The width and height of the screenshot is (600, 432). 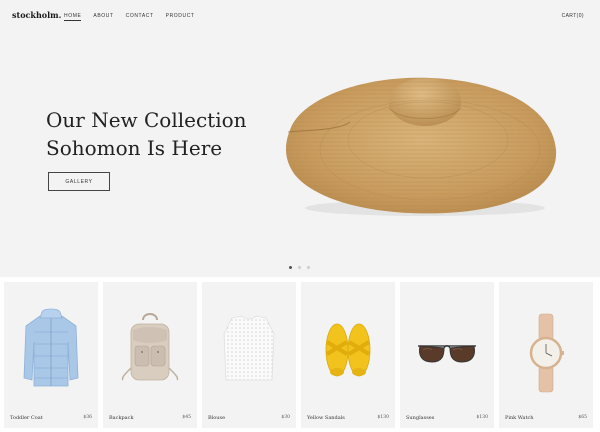 What do you see at coordinates (180, 17) in the screenshot?
I see `nav-product: PRODUCT` at bounding box center [180, 17].